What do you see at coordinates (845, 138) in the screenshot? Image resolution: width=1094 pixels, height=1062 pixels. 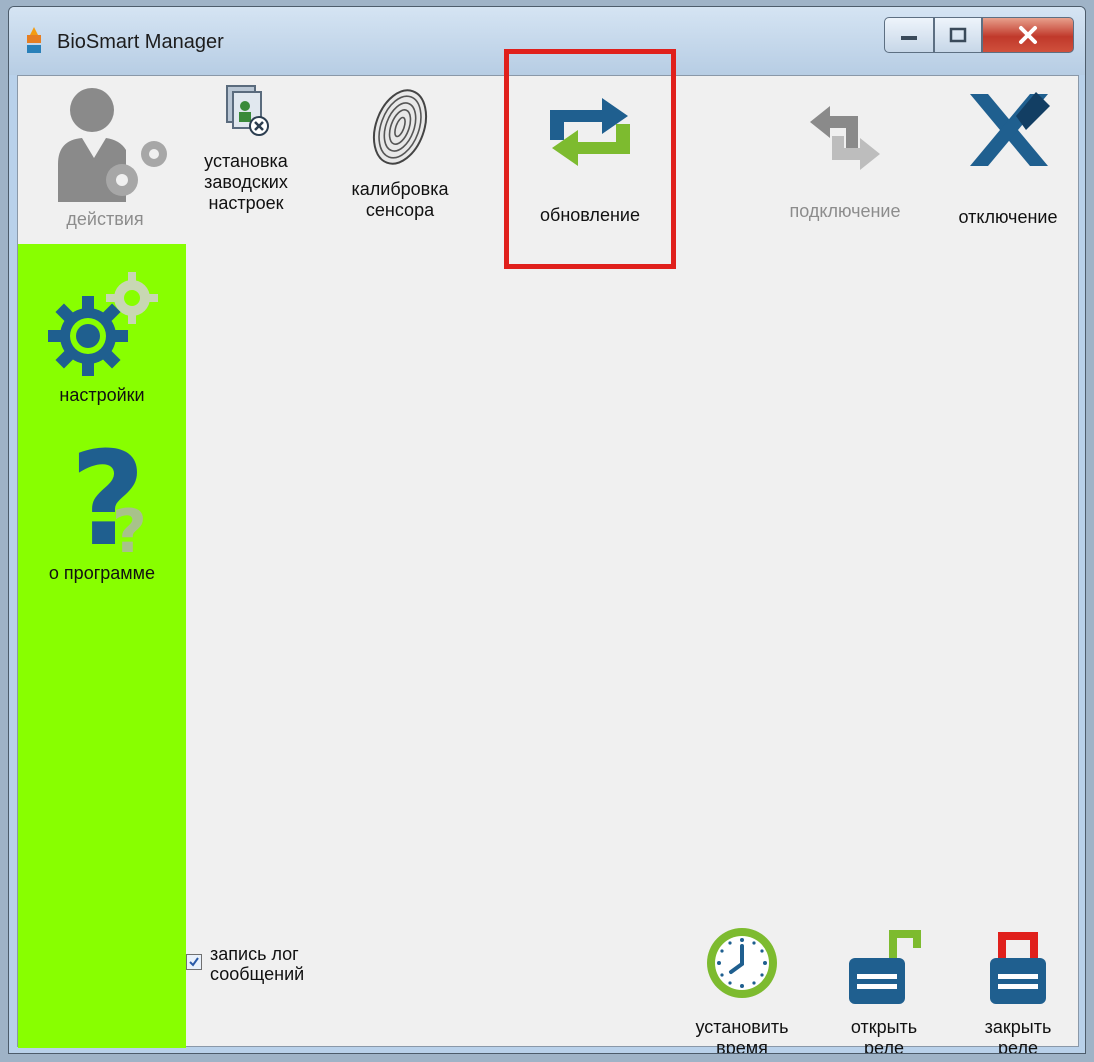 I see `connect-arrows-icon` at bounding box center [845, 138].